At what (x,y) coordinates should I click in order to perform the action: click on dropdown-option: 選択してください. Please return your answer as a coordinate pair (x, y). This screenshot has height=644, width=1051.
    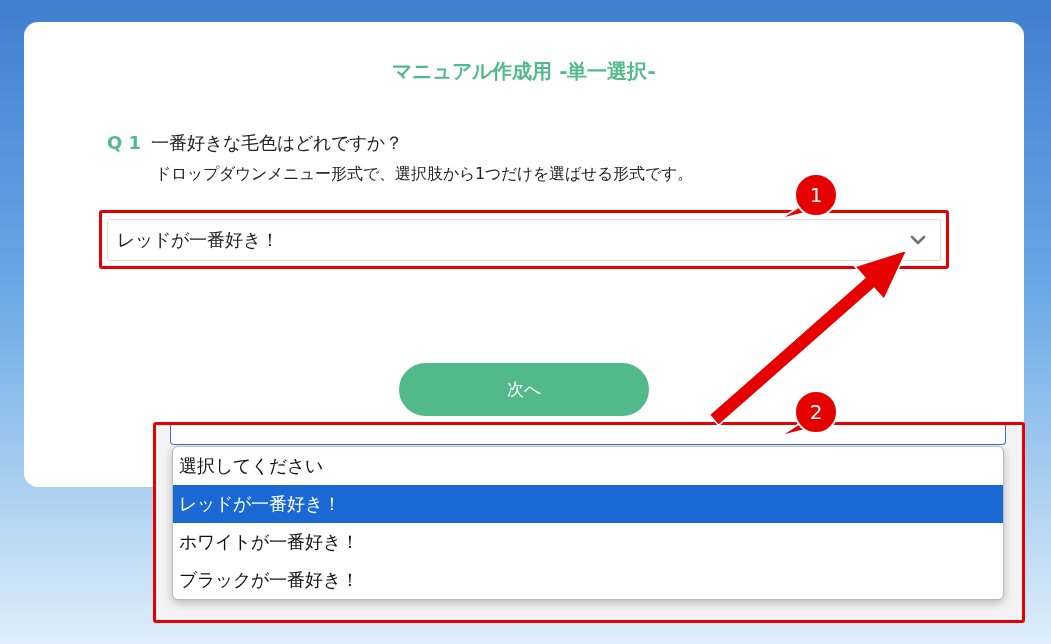
    Looking at the image, I should click on (588, 466).